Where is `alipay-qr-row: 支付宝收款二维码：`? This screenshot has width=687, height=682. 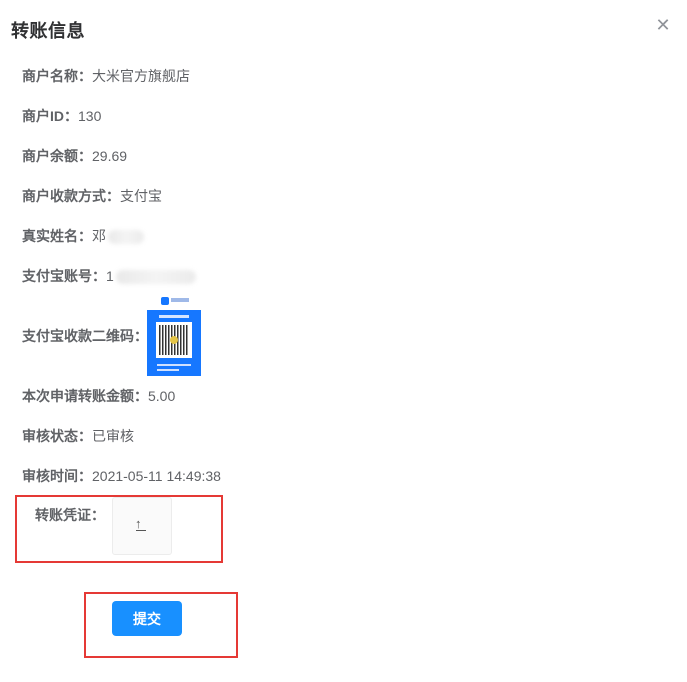
alipay-qr-row: 支付宝收款二维码： is located at coordinates (85, 336).